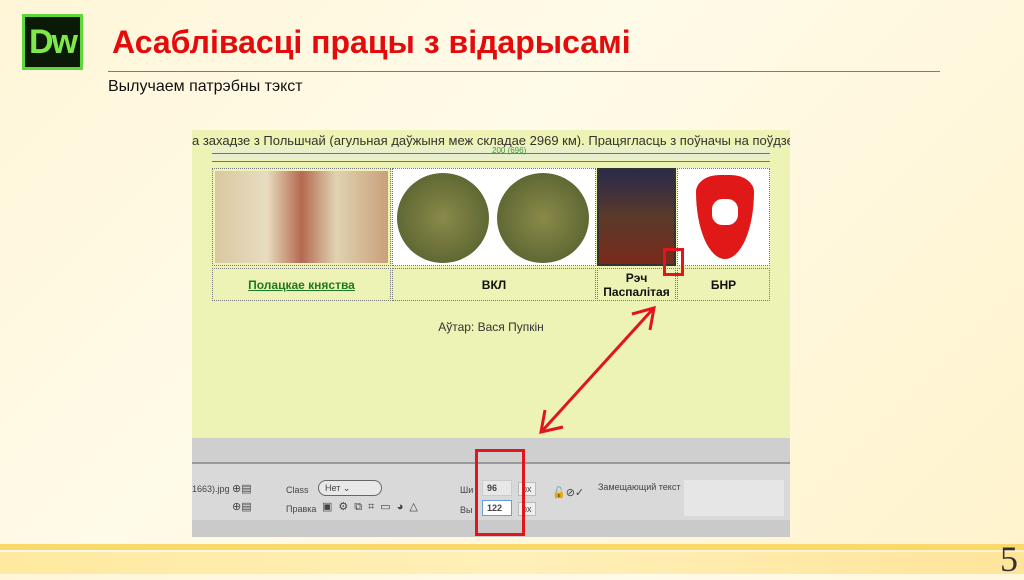 This screenshot has width=1024, height=580. I want to click on footer-stripe, so click(512, 547).